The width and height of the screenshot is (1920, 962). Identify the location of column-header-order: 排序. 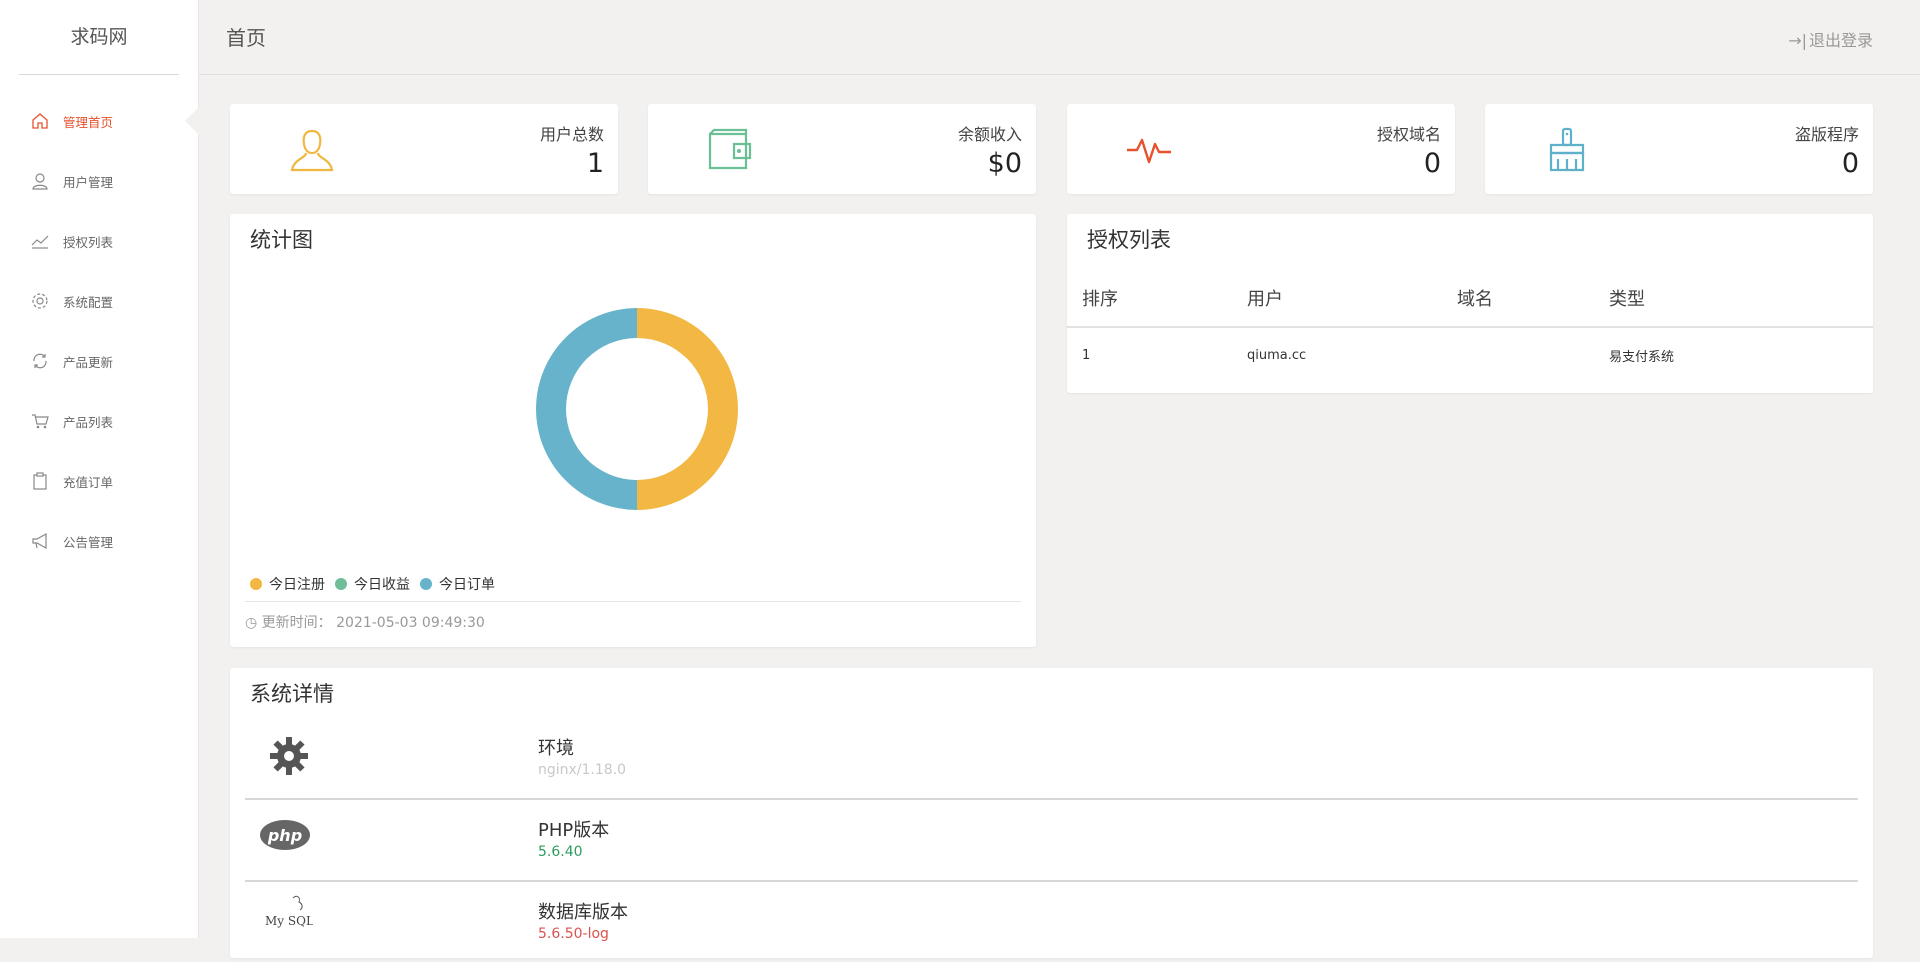
(1100, 299).